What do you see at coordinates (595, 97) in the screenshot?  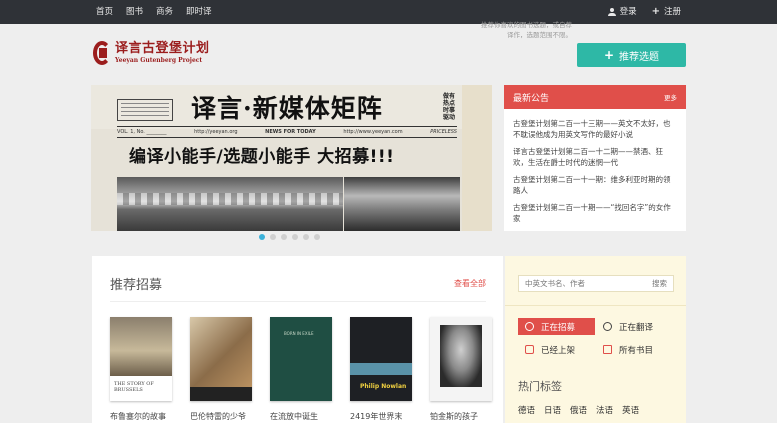 I see `notice-header: 最新公告 更多` at bounding box center [595, 97].